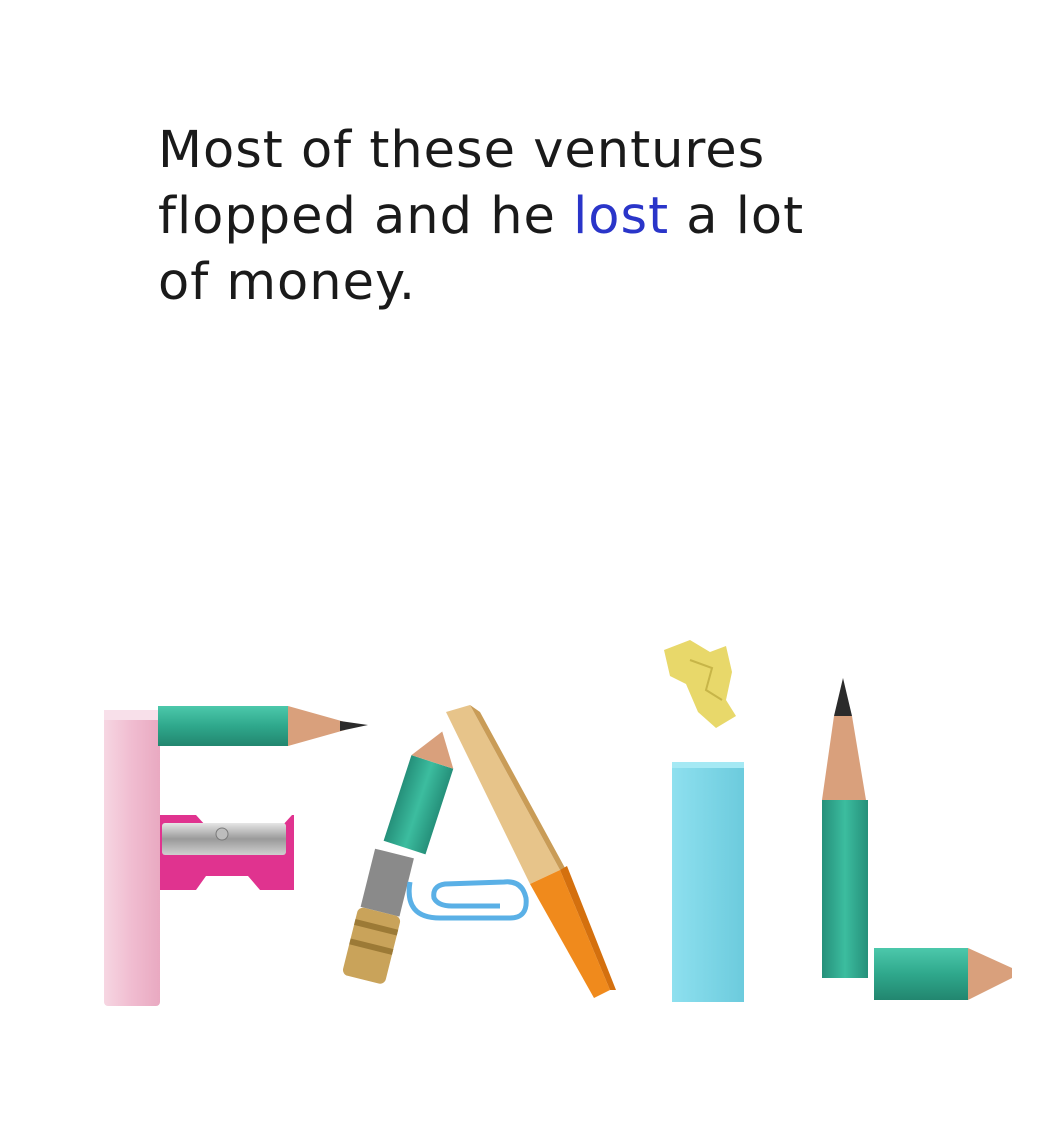 The image size is (1060, 1144). What do you see at coordinates (378, 916) in the screenshot?
I see `pencil-eraser-end` at bounding box center [378, 916].